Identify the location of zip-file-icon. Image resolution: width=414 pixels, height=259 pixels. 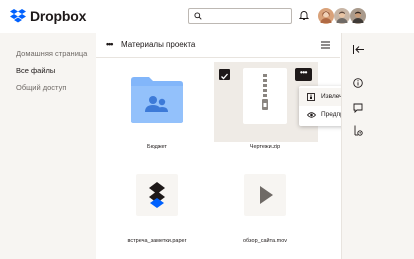
(265, 96).